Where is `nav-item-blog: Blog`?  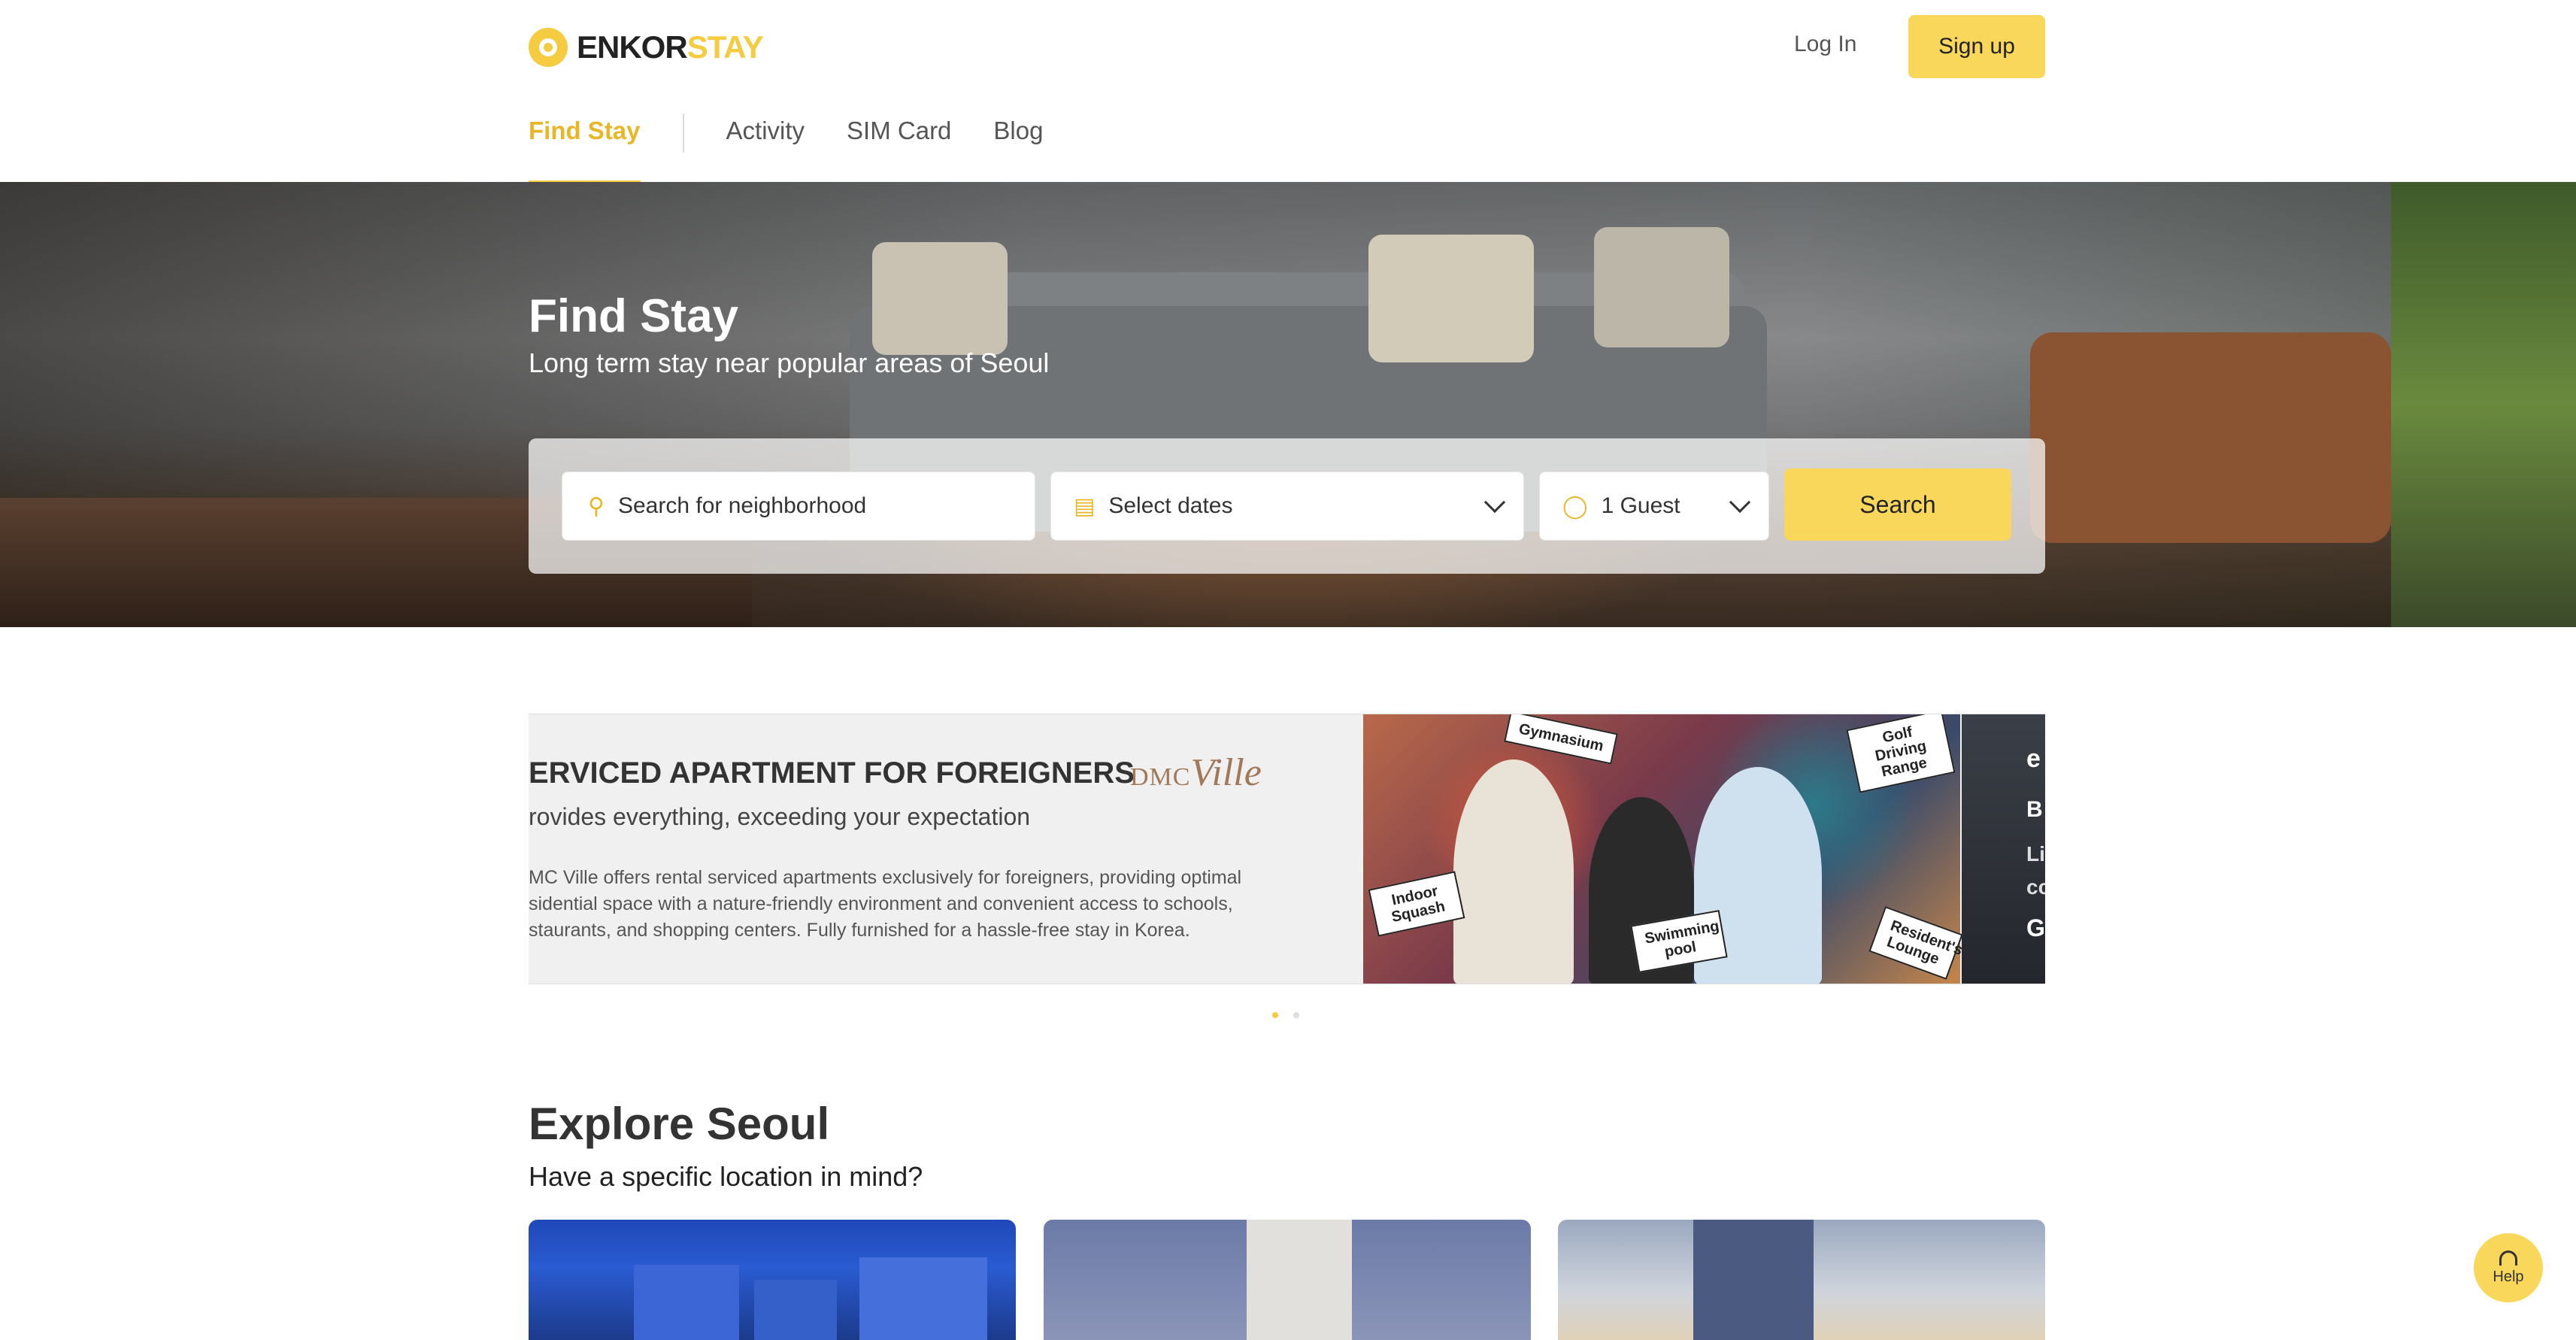
nav-item-blog: Blog is located at coordinates (1018, 150).